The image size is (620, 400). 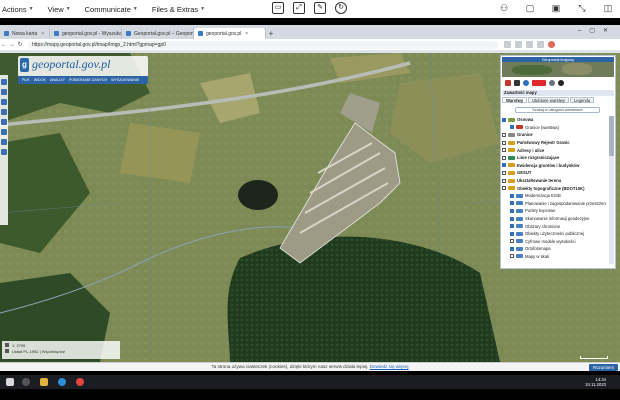 What do you see at coordinates (551, 44) in the screenshot?
I see `profile-icon` at bounding box center [551, 44].